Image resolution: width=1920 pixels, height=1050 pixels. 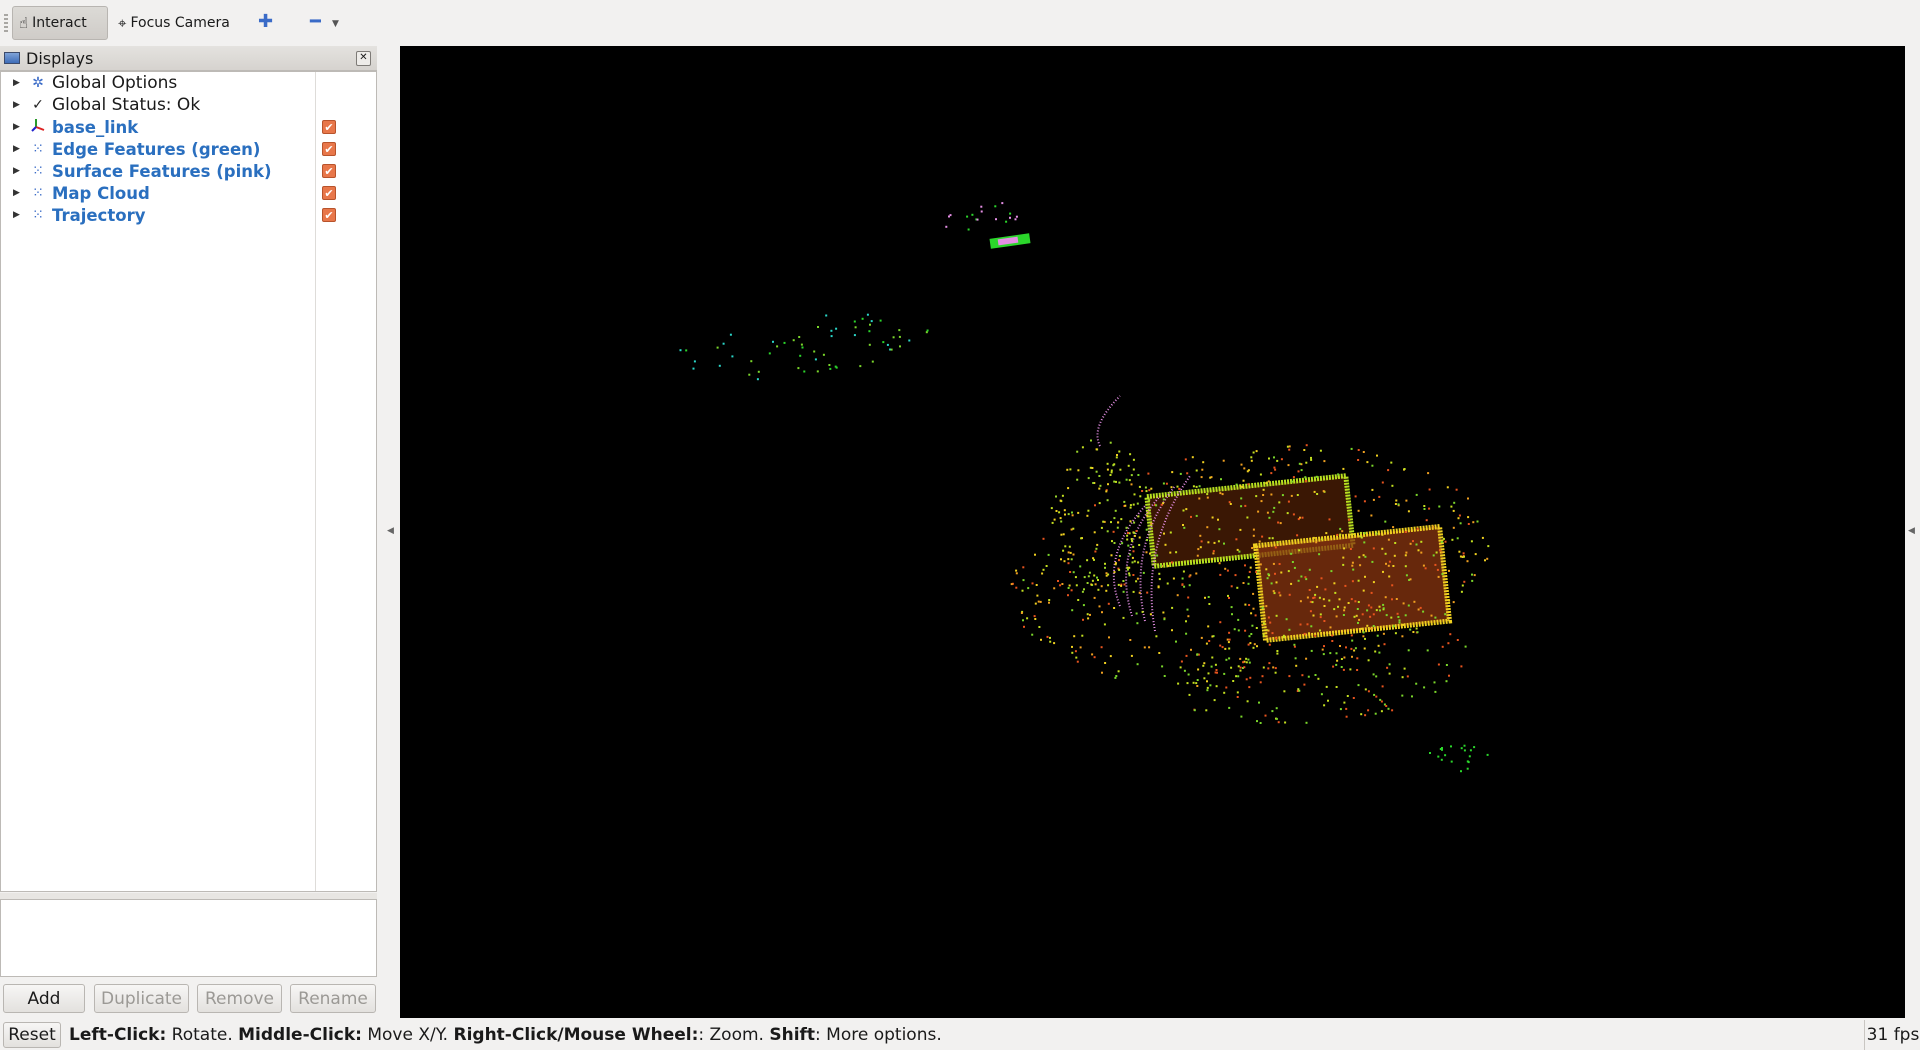 I want to click on chevron-down-icon: ▼, so click(x=335, y=24).